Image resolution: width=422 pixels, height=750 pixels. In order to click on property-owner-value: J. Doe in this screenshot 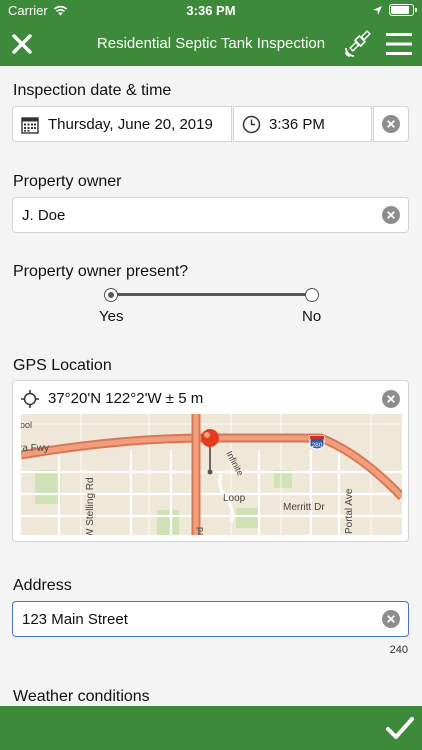, I will do `click(44, 215)`.